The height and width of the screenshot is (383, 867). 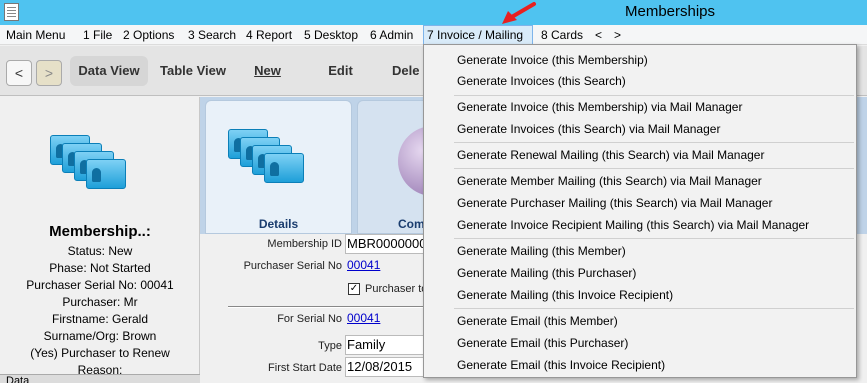 I want to click on window-title: Memberships, so click(x=670, y=11).